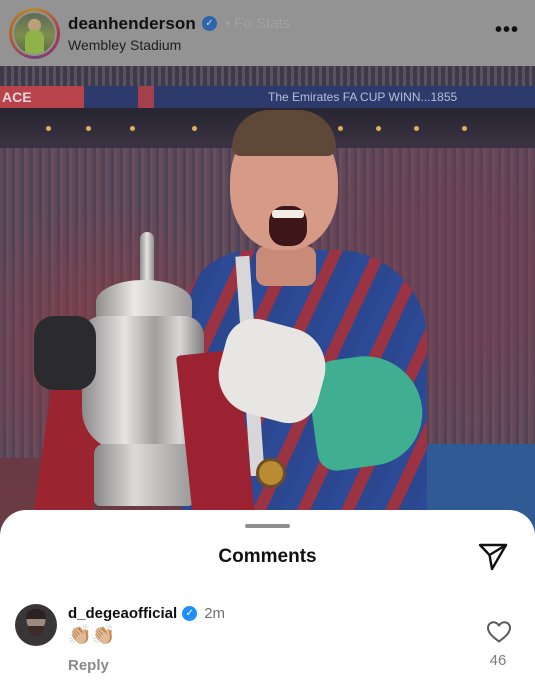 This screenshot has width=535, height=680. I want to click on post-author-avatar, so click(34, 33).